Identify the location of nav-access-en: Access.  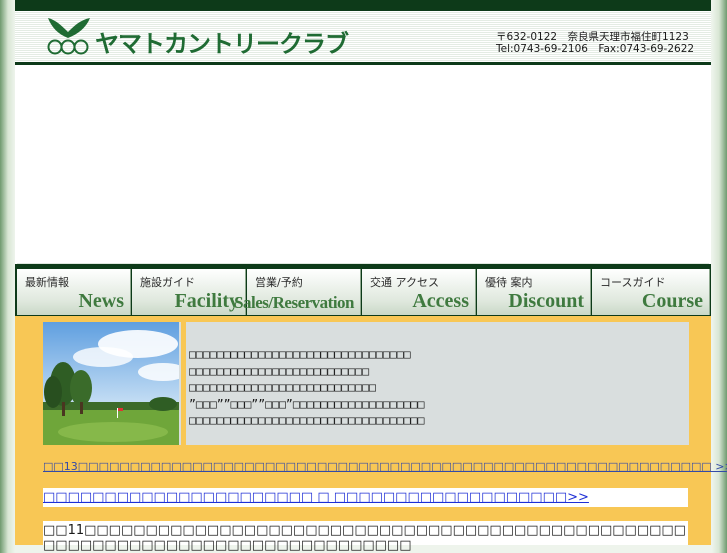
(440, 301).